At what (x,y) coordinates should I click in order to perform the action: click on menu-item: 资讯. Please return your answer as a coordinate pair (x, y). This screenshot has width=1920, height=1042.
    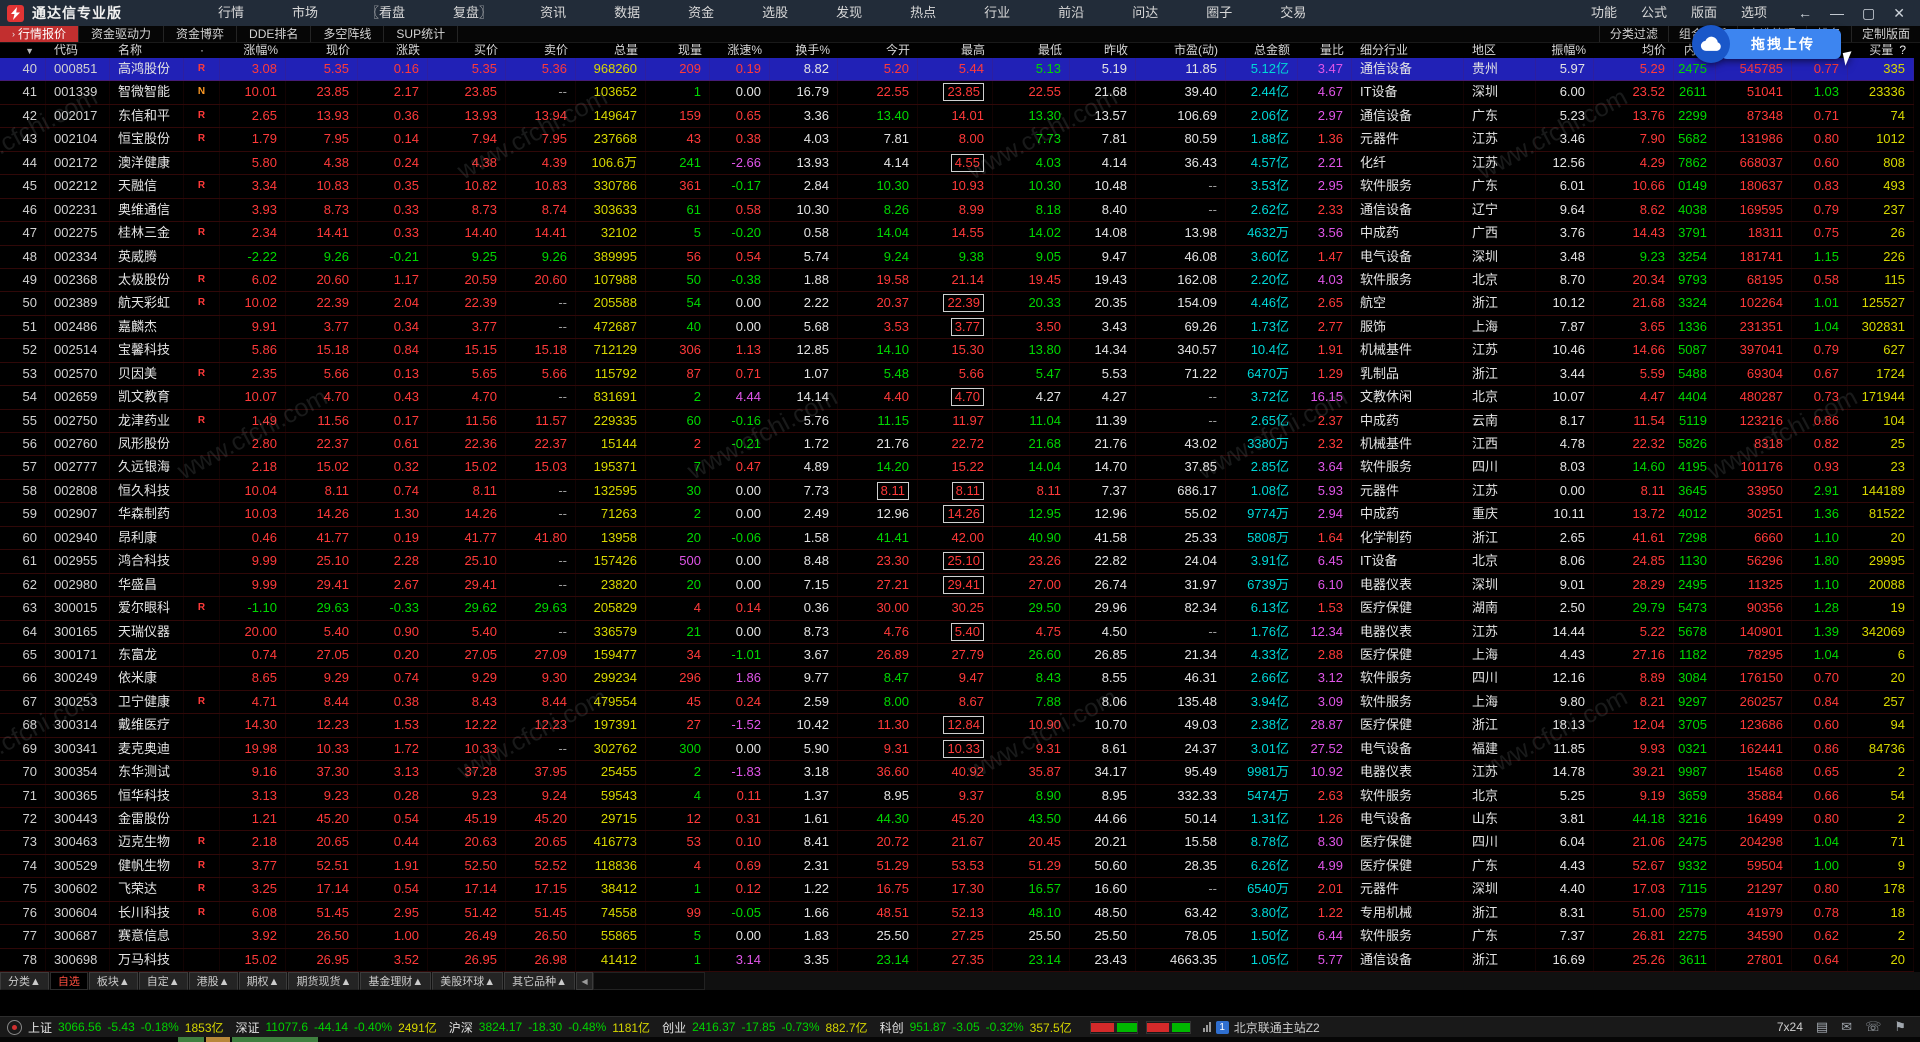
    Looking at the image, I should click on (553, 13).